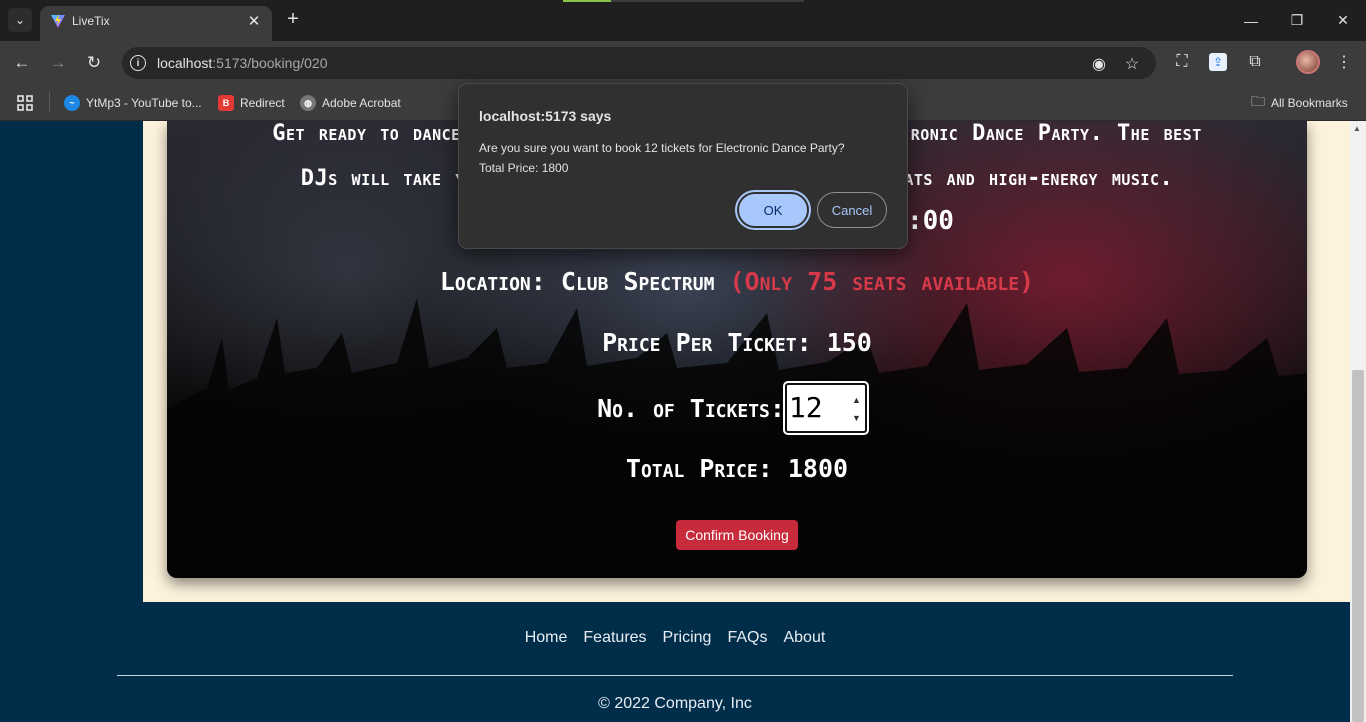 This screenshot has height=722, width=1366. What do you see at coordinates (737, 535) in the screenshot?
I see `confirm-booking-button: Confirm Booking` at bounding box center [737, 535].